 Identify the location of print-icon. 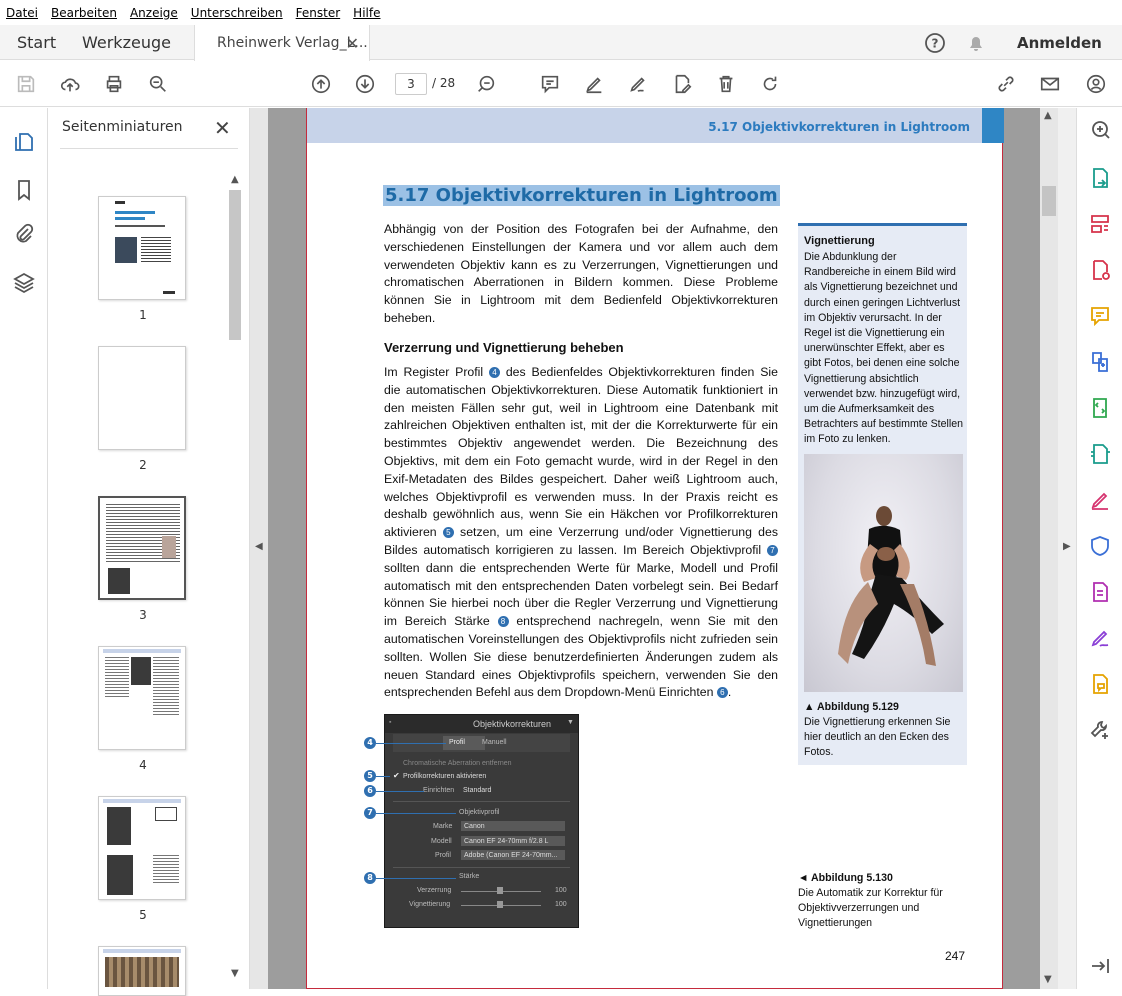
(114, 84).